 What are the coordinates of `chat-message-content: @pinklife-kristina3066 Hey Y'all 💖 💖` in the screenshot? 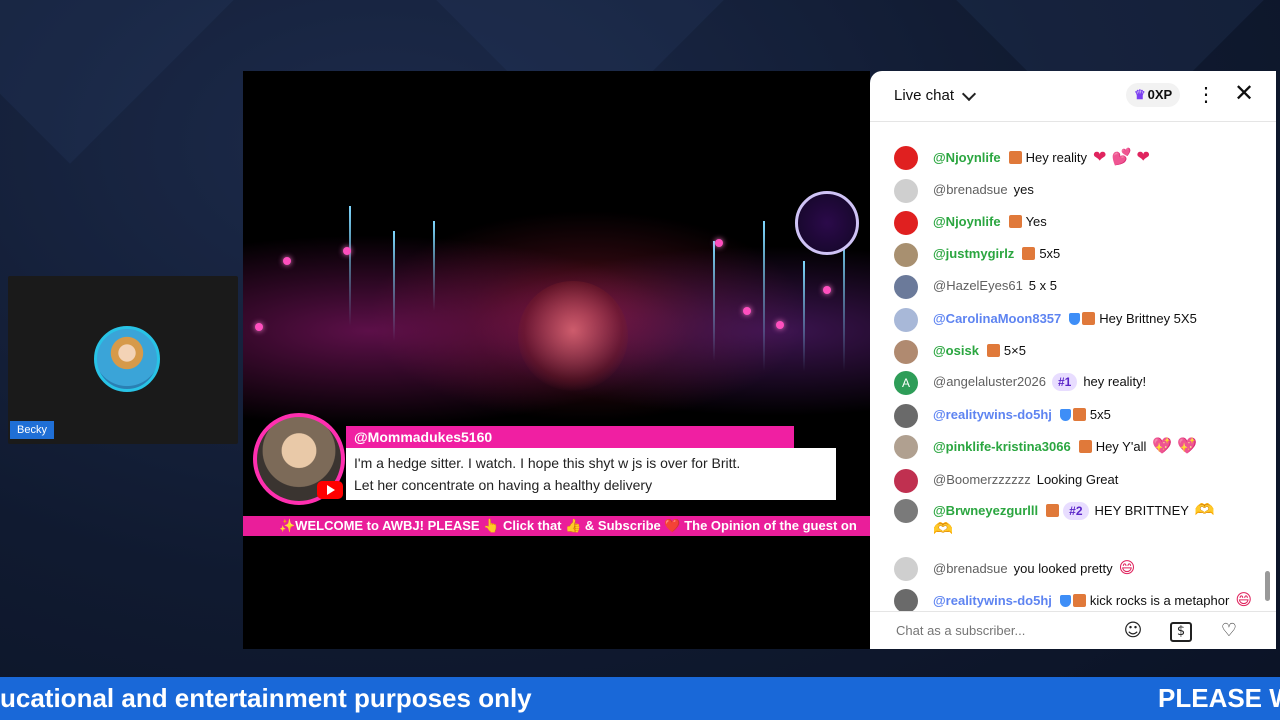 It's located at (1093, 446).